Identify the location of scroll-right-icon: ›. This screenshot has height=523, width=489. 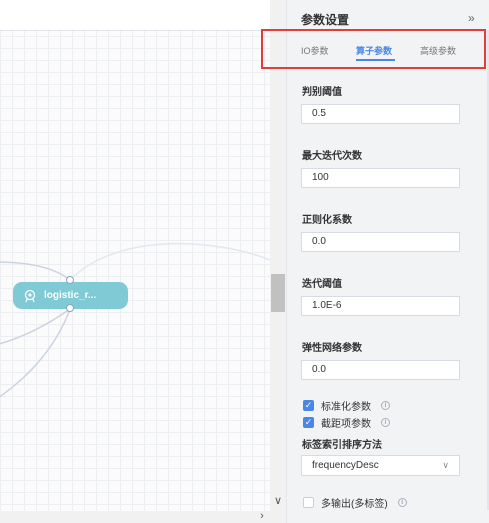
(262, 517).